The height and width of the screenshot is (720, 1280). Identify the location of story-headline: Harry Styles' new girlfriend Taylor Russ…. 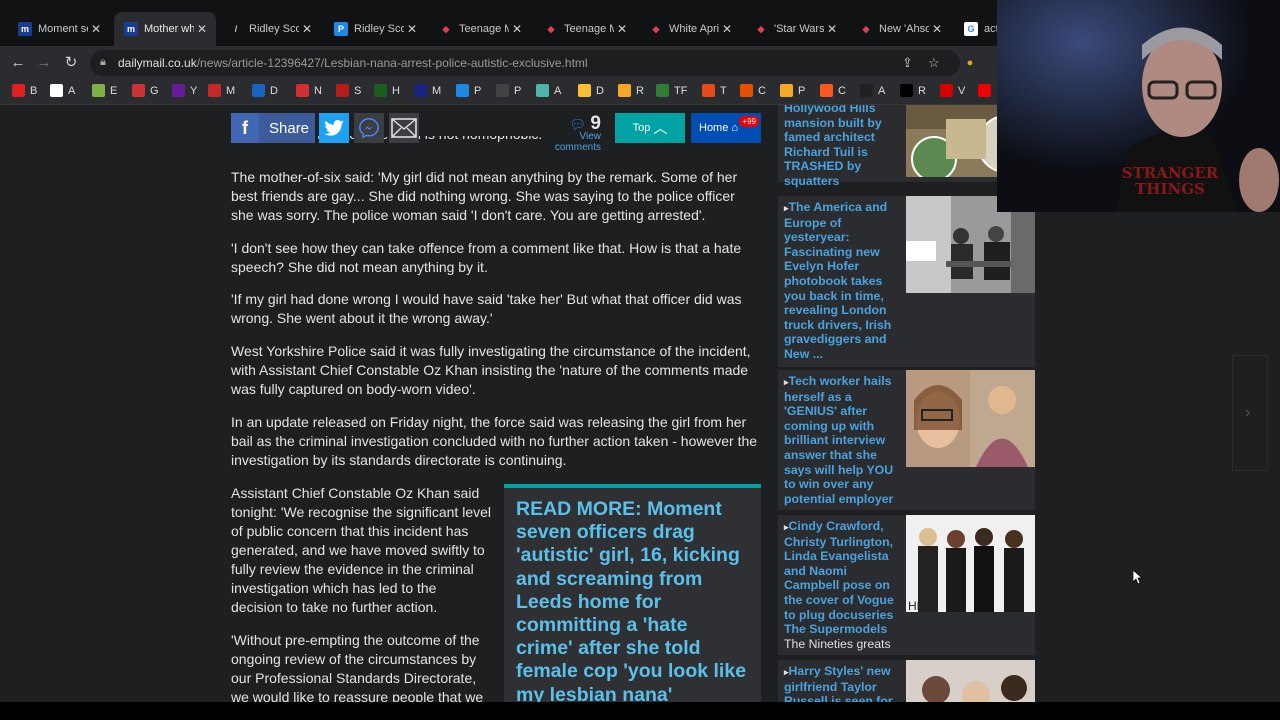
(838, 683).